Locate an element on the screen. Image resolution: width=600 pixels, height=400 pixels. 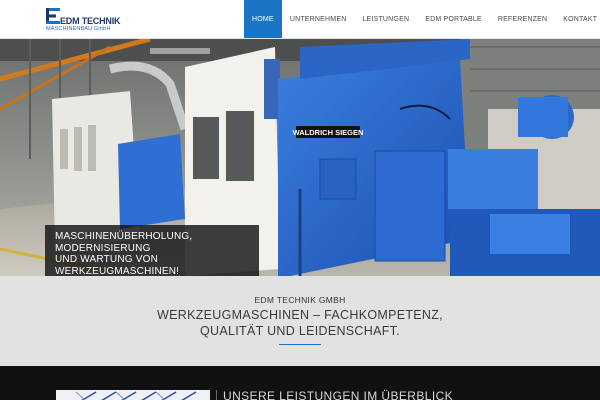
intro-divider is located at coordinates (300, 344).